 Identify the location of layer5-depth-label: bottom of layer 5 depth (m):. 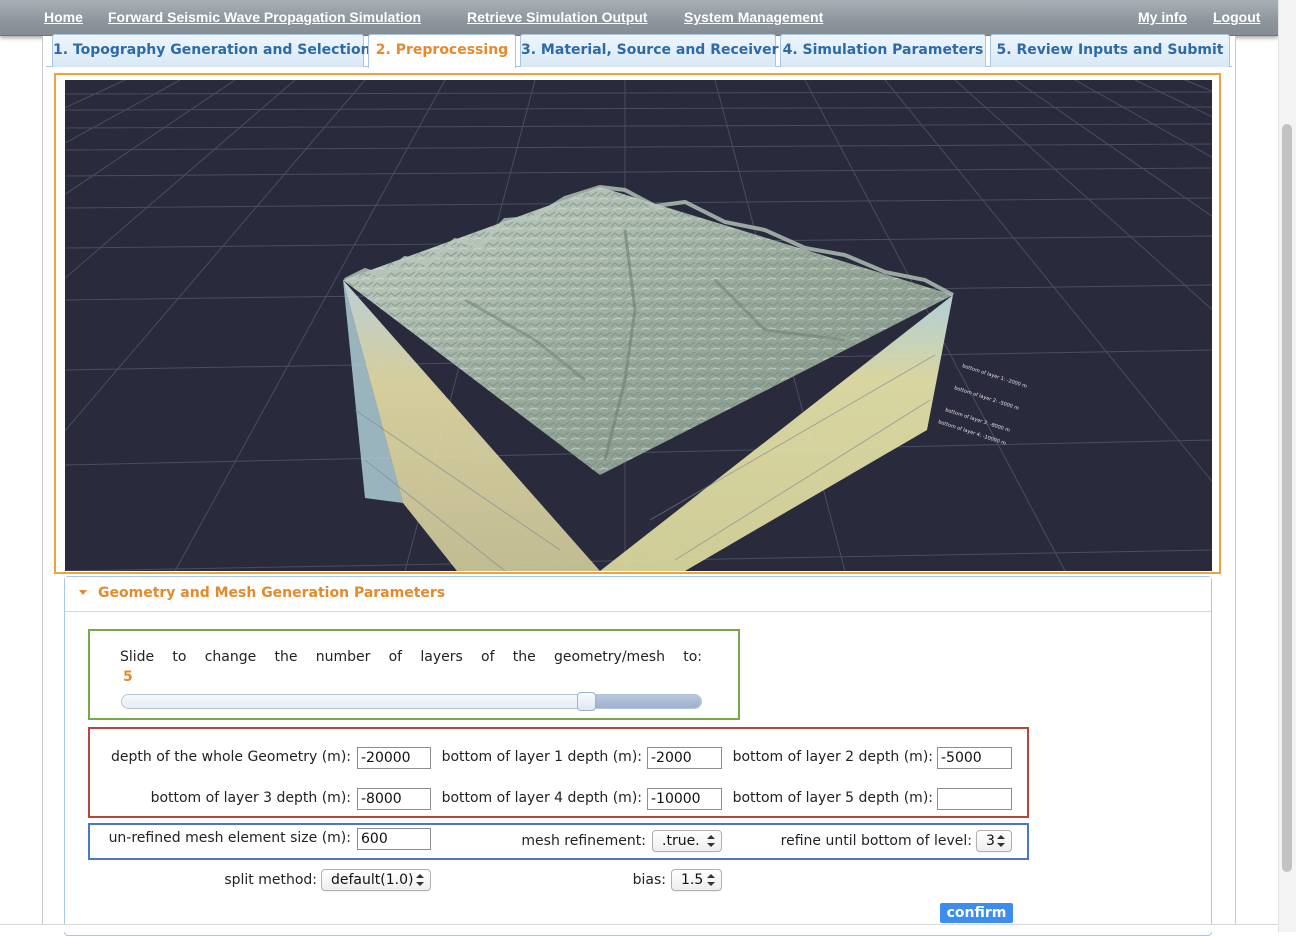
(832, 798).